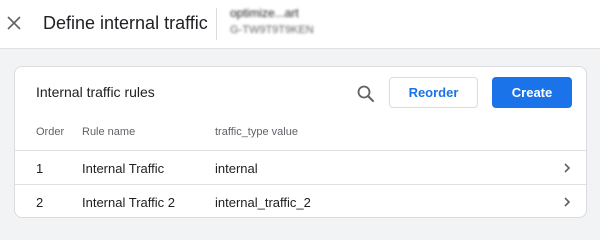 This screenshot has width=600, height=240. What do you see at coordinates (216, 24) in the screenshot?
I see `header-divider` at bounding box center [216, 24].